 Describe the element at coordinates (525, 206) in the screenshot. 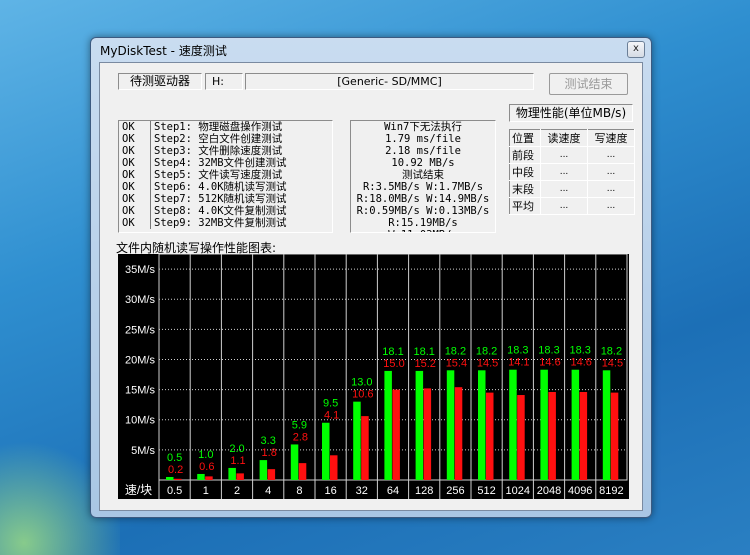

I see `row-position: 平均` at that location.